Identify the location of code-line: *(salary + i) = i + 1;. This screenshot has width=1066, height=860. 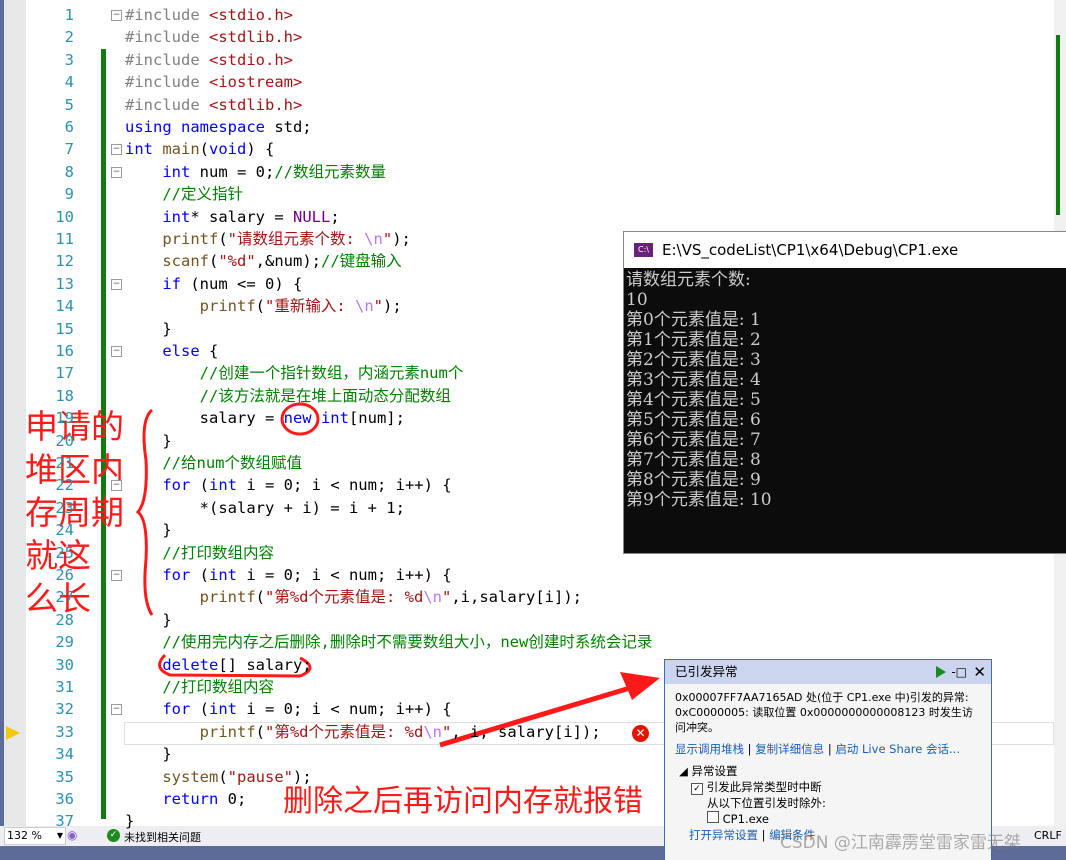
(265, 508).